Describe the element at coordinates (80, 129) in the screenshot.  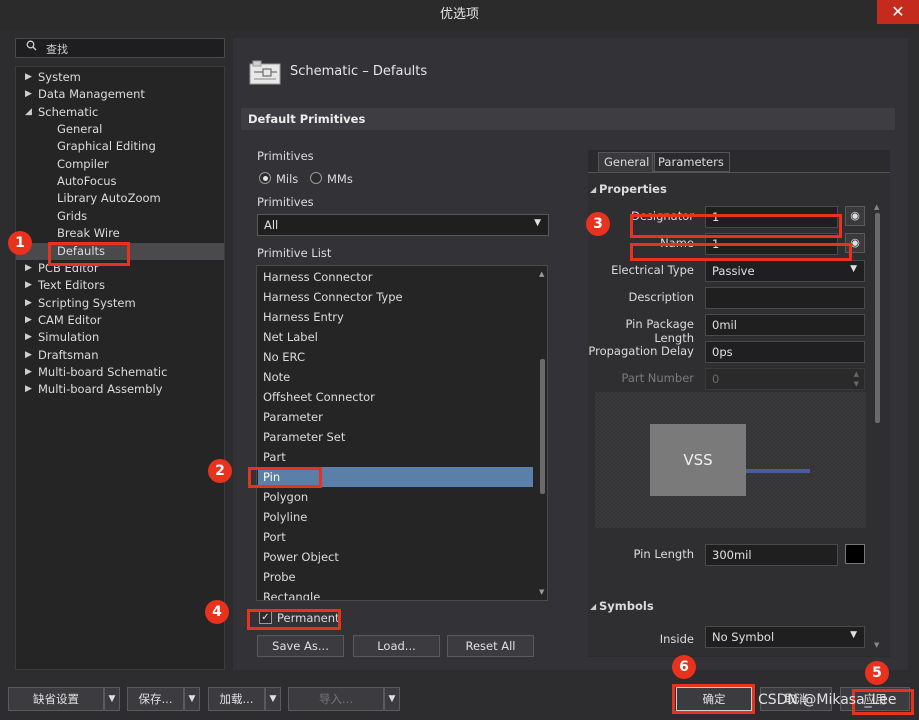
I see `tree-item-label: General` at that location.